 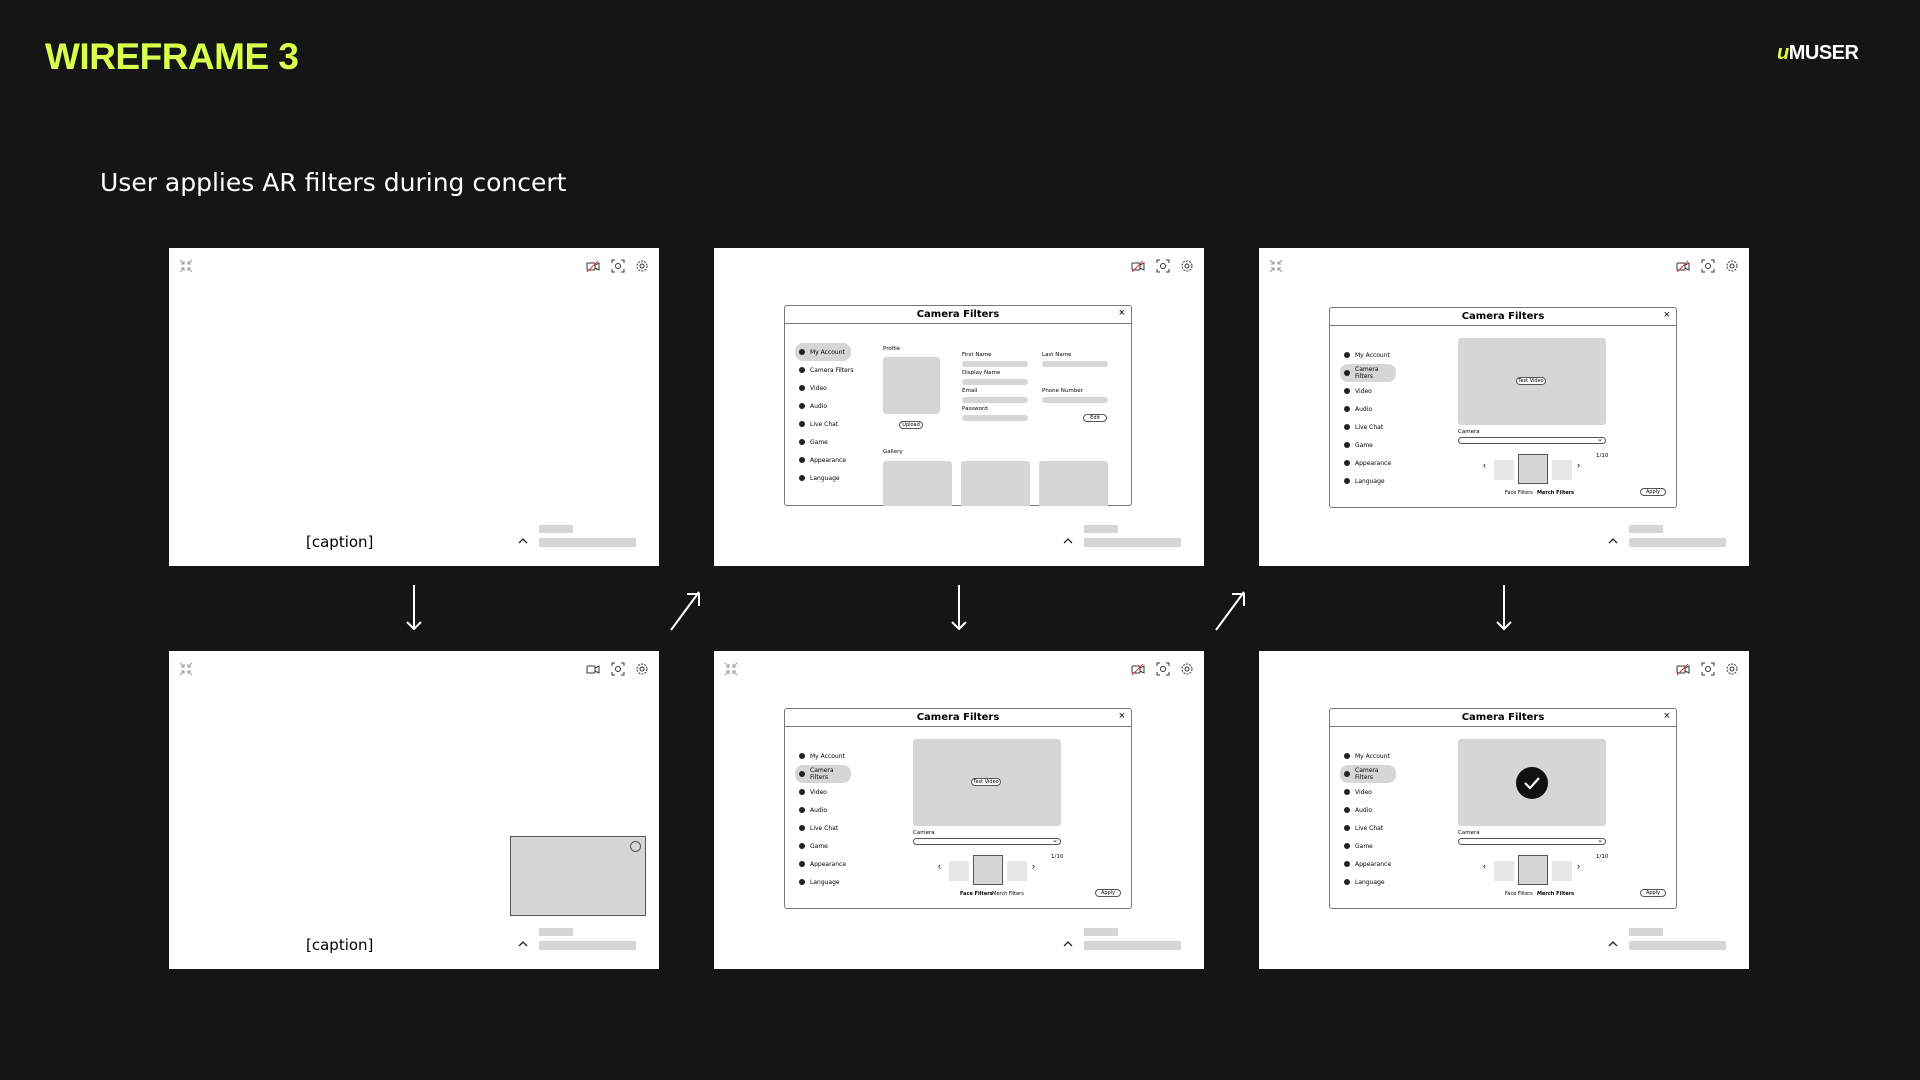 I want to click on camera-icon, so click(x=593, y=669).